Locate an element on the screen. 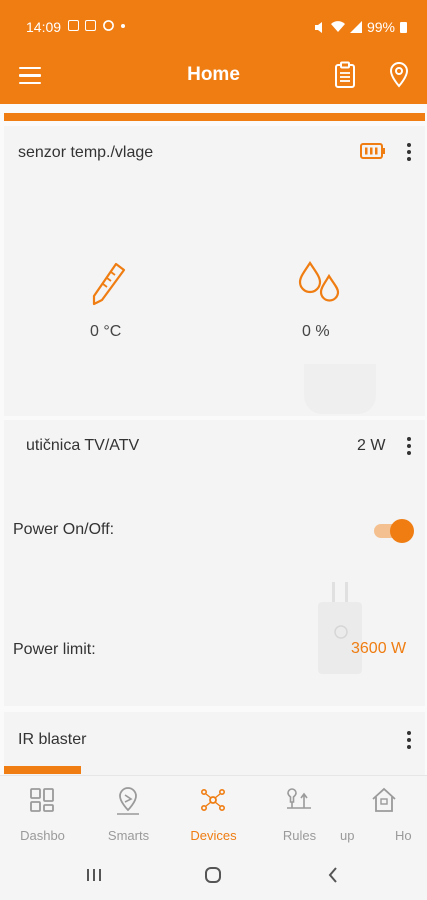 The image size is (427, 900). power-toggle is located at coordinates (394, 531).